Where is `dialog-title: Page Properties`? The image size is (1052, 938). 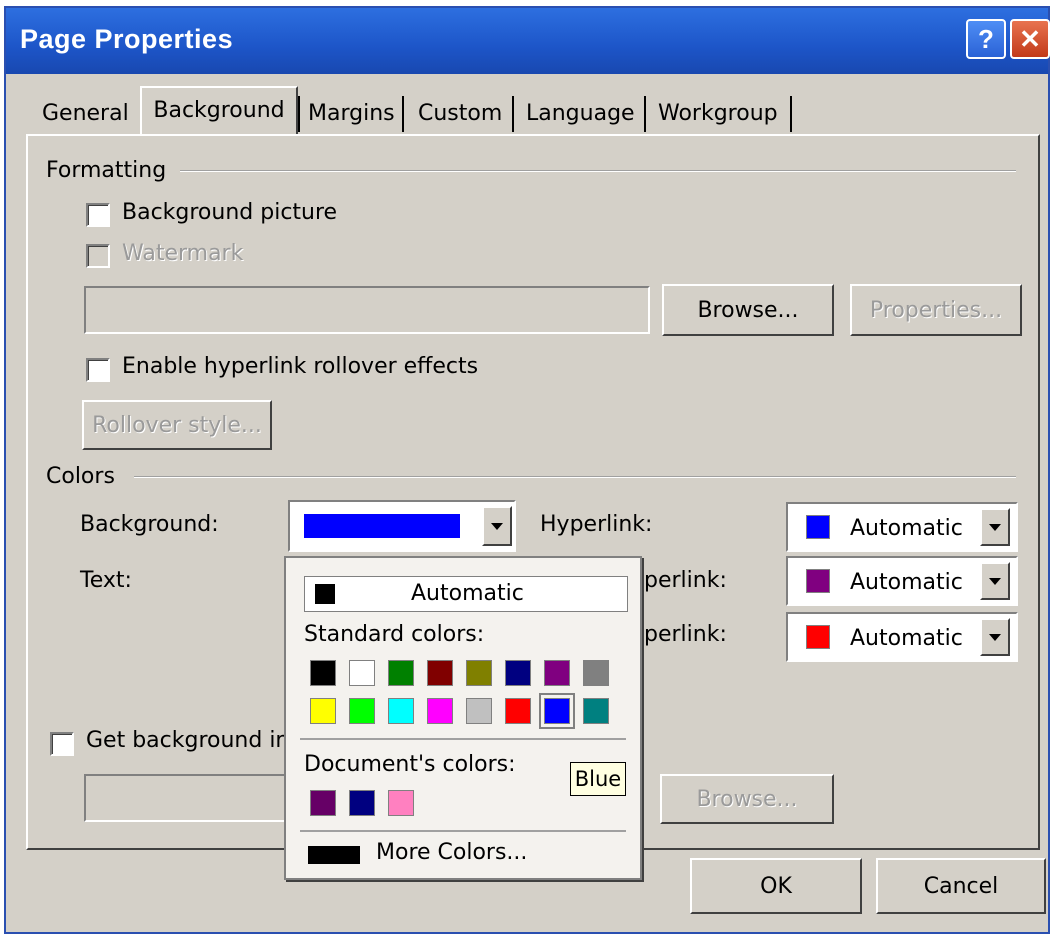
dialog-title: Page Properties is located at coordinates (127, 39).